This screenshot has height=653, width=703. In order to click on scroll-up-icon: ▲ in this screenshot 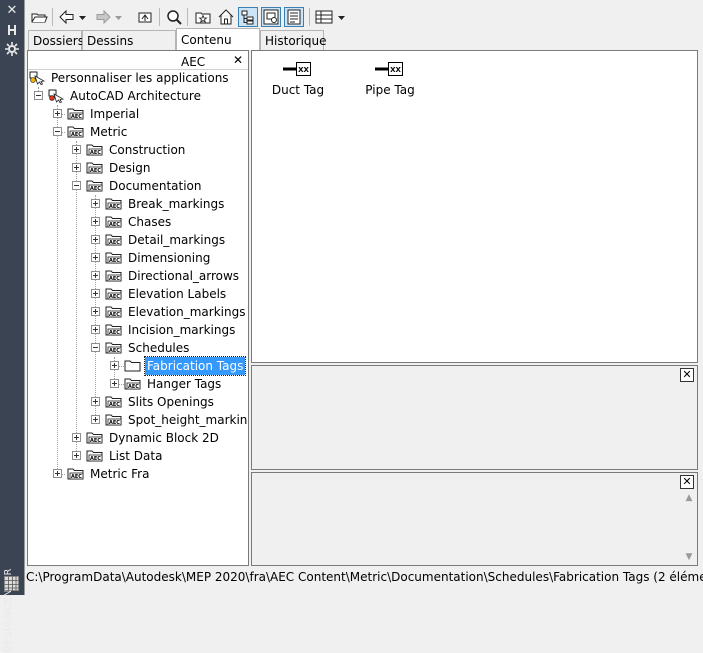, I will do `click(689, 498)`.